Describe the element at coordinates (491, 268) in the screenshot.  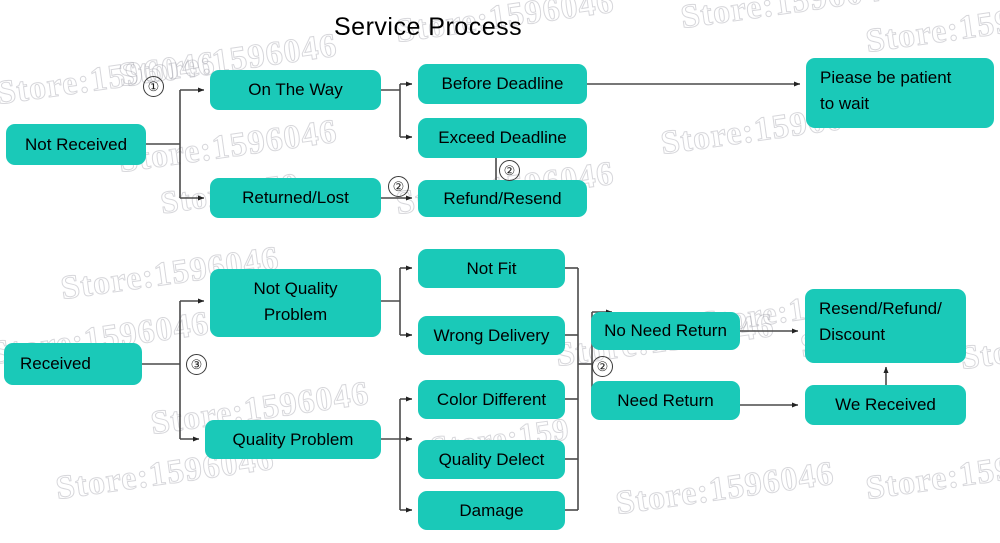
I see `node-not-fit: Not Fit` at that location.